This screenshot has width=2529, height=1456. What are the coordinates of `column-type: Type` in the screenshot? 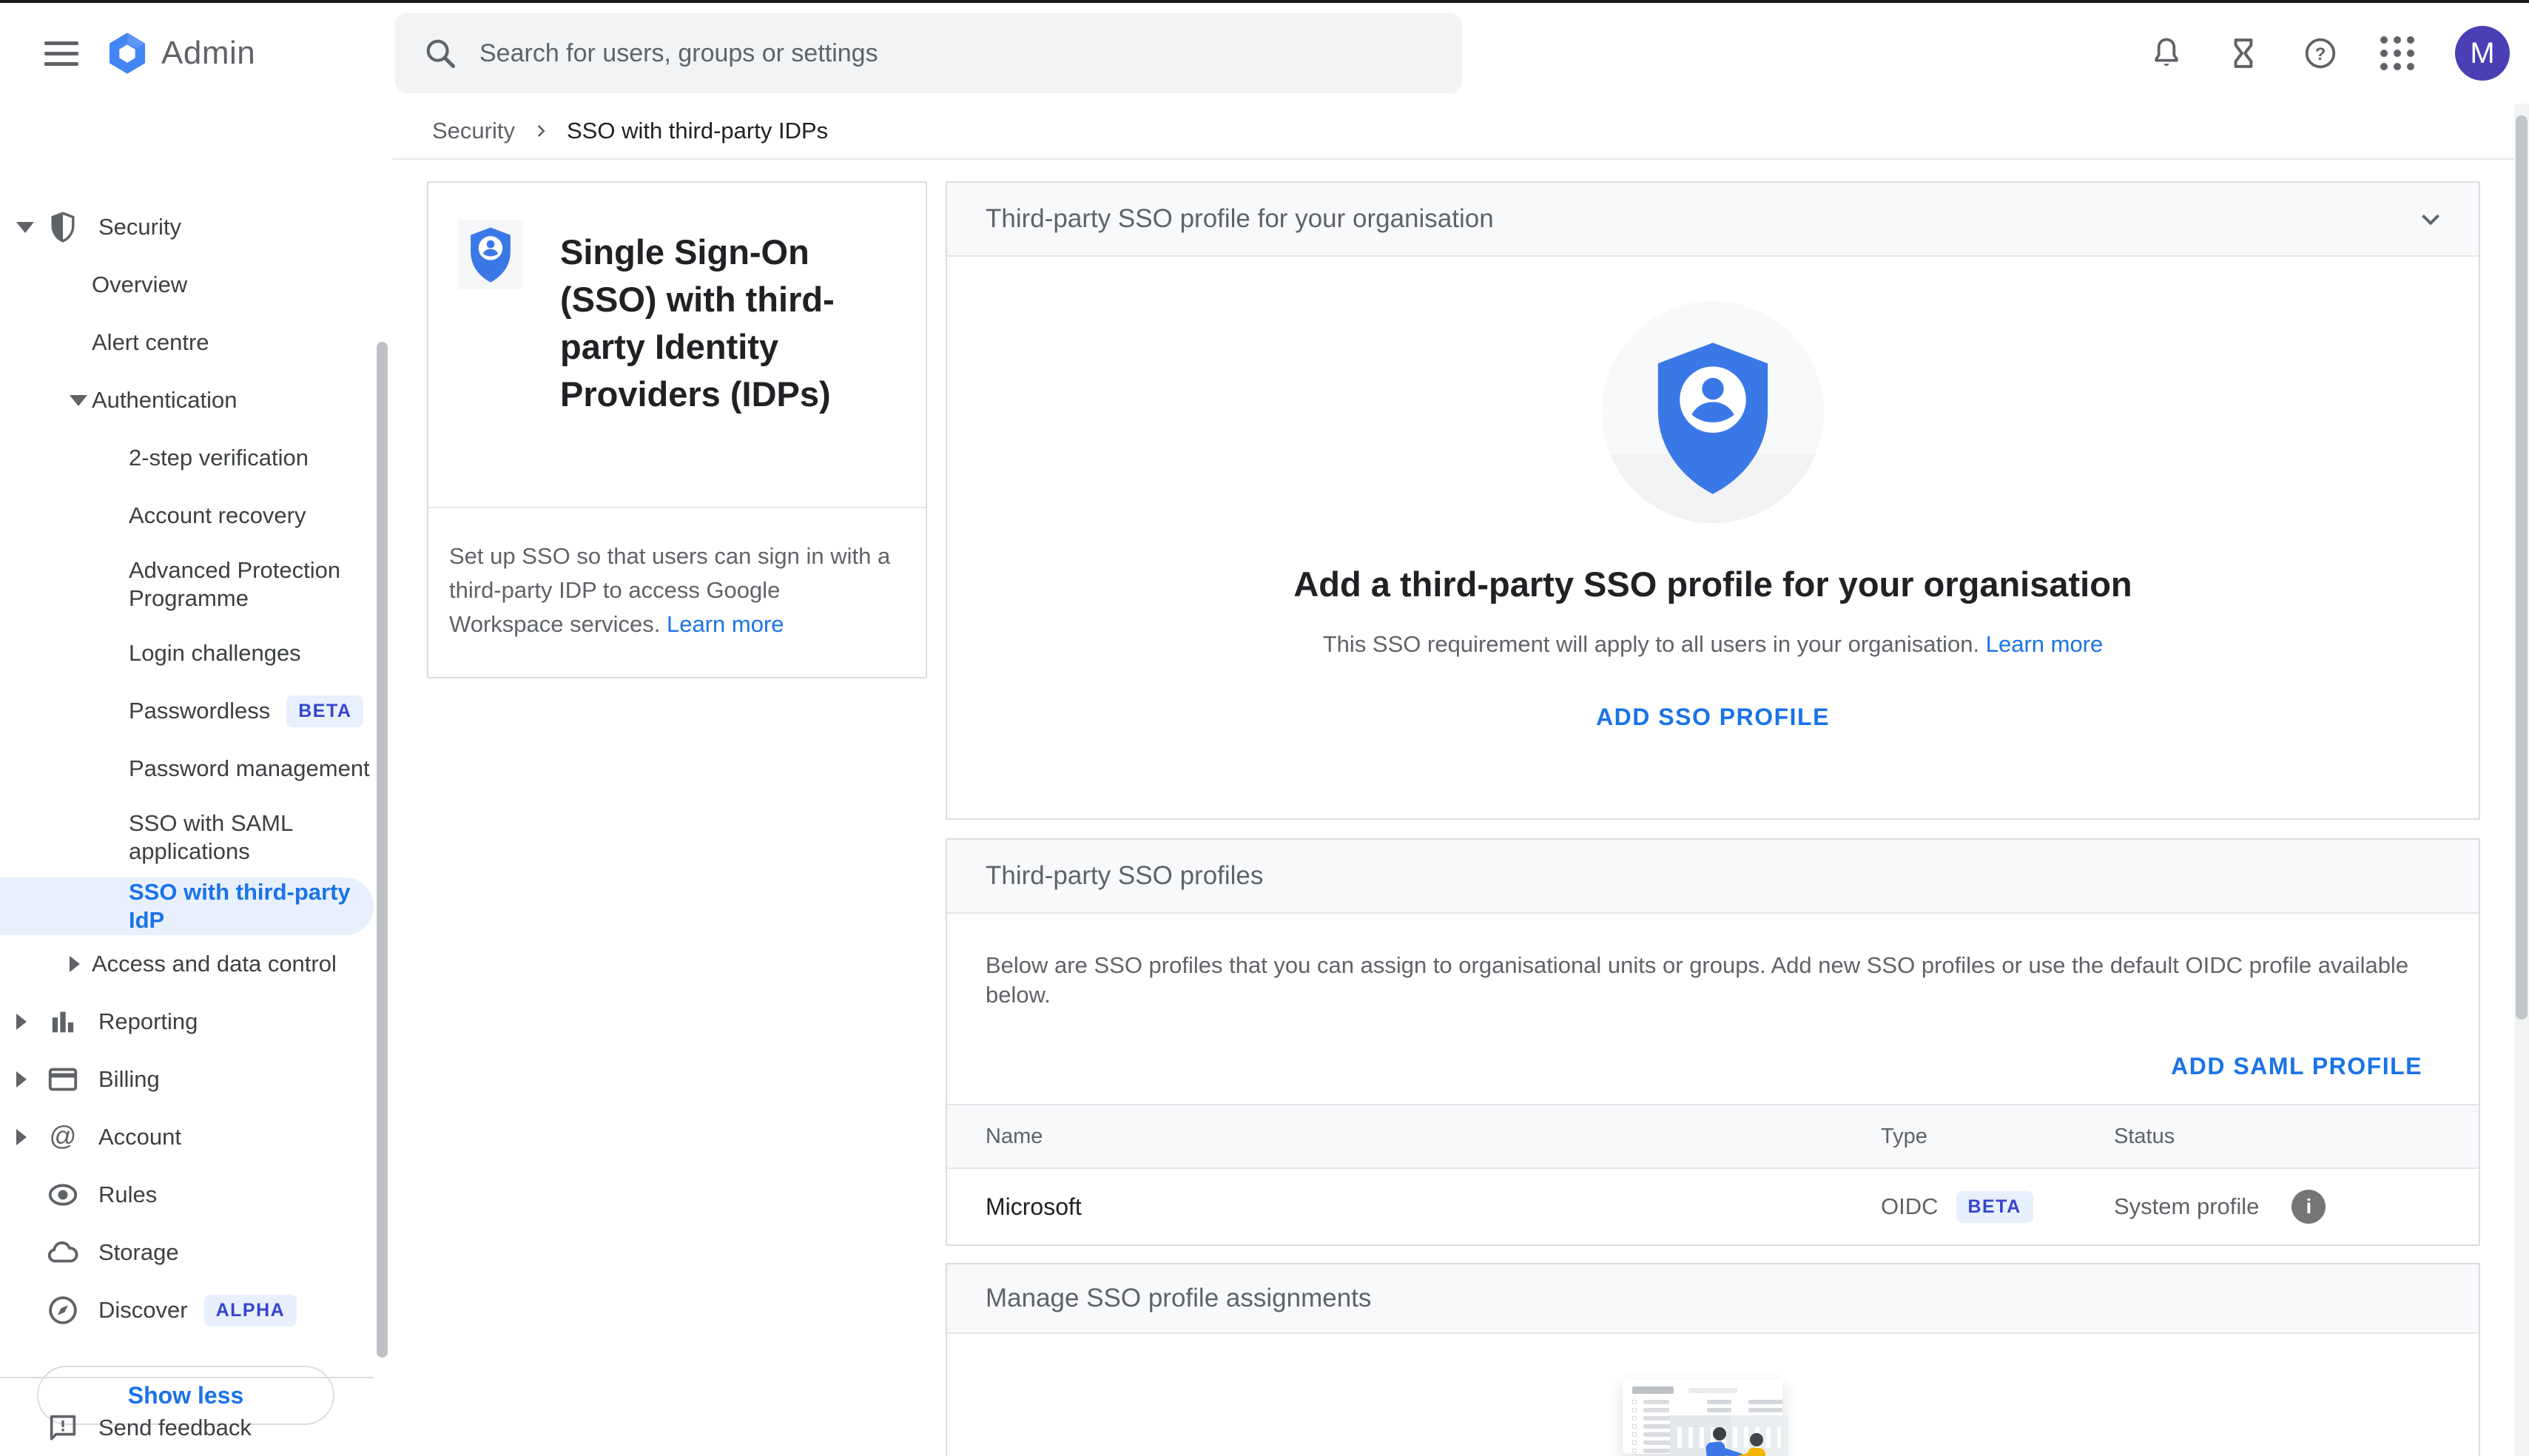 It's located at (1904, 1136).